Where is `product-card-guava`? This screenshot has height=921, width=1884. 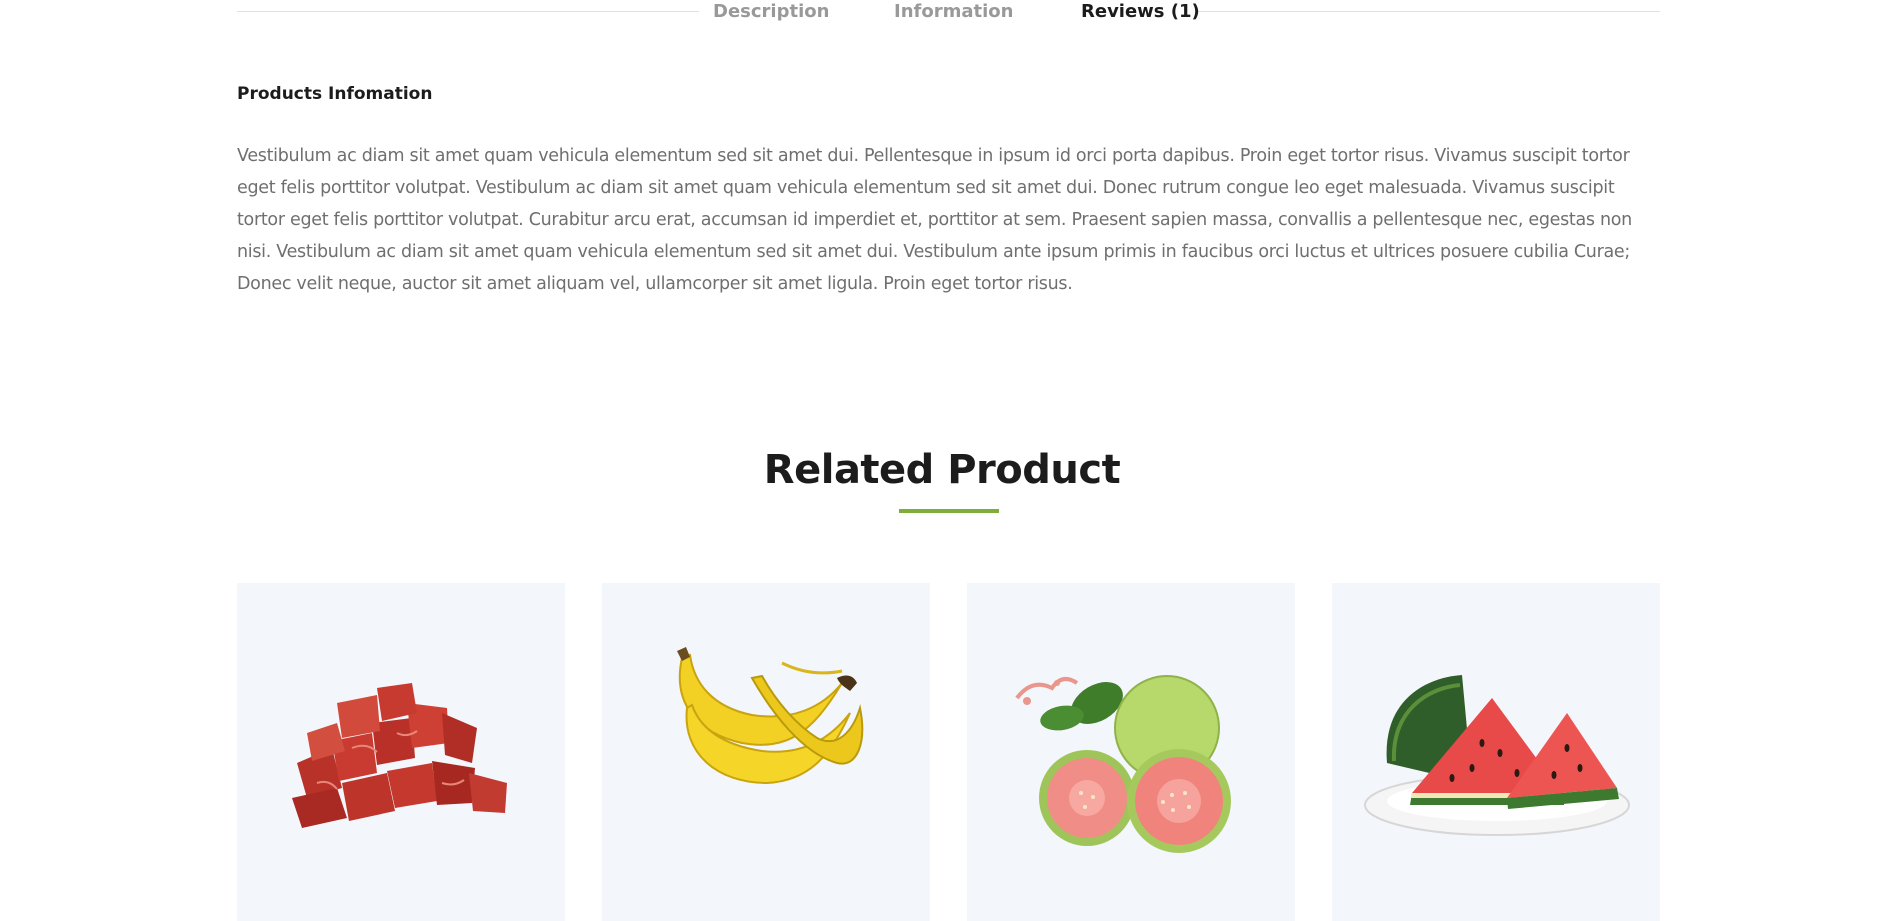 product-card-guava is located at coordinates (1131, 752).